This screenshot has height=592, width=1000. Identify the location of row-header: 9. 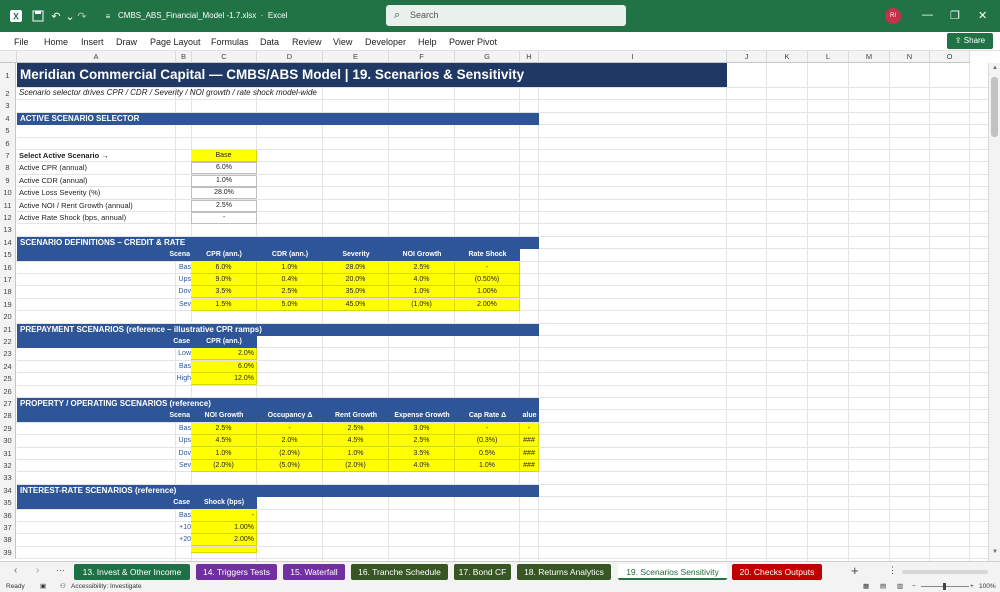
(8, 181).